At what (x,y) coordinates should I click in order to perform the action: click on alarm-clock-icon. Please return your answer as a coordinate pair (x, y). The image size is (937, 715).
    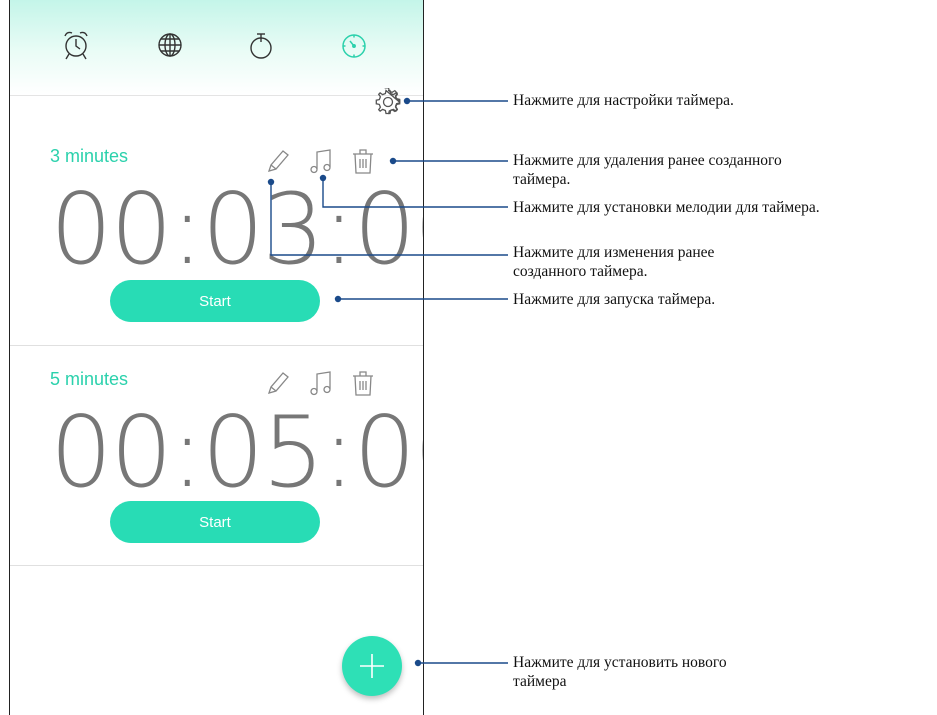
    Looking at the image, I should click on (76, 45).